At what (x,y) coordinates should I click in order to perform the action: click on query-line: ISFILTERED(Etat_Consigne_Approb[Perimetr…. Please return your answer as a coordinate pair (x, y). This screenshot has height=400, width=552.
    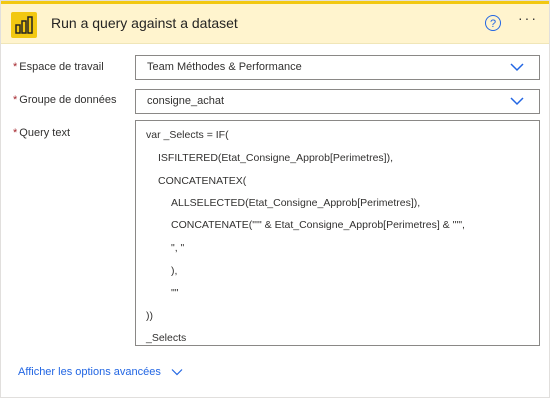
    Looking at the image, I should click on (275, 158).